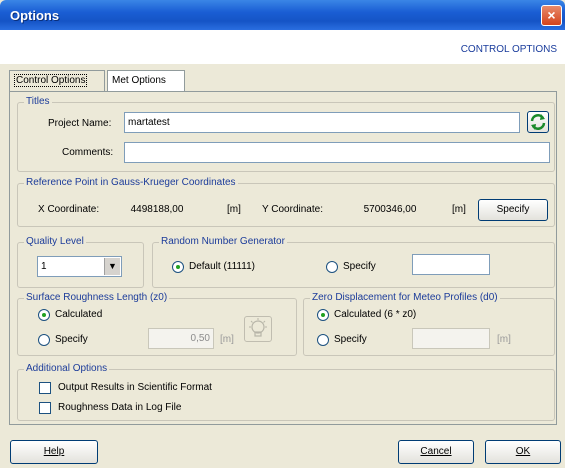  I want to click on group-legend: Surface Roughness Length (z0), so click(97, 298).